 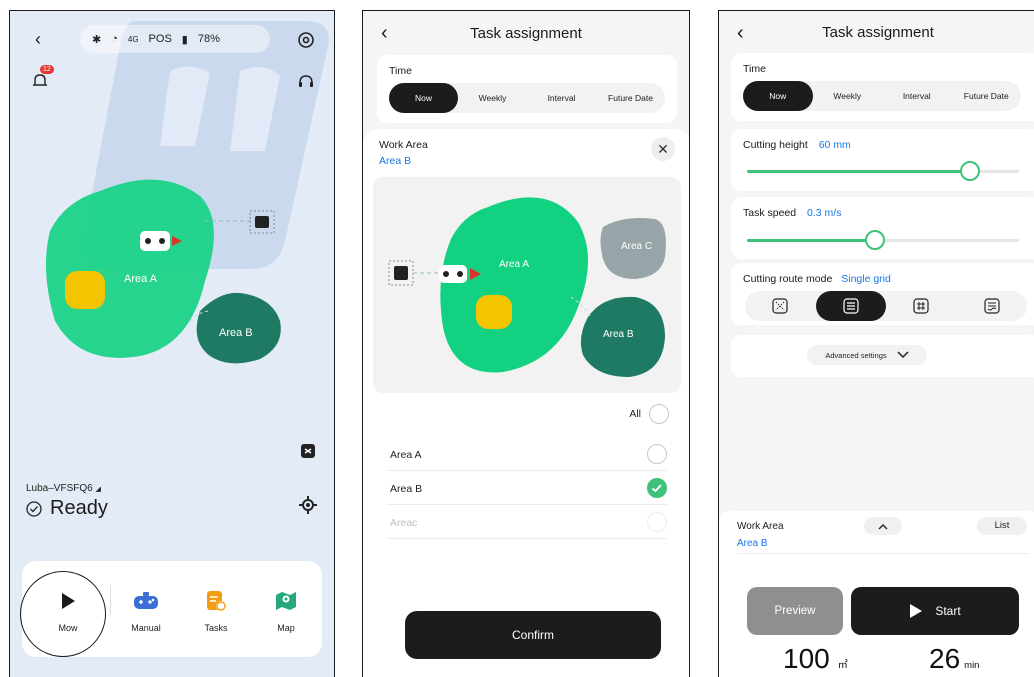 I want to click on cutting-height-slider-handle, so click(x=970, y=171).